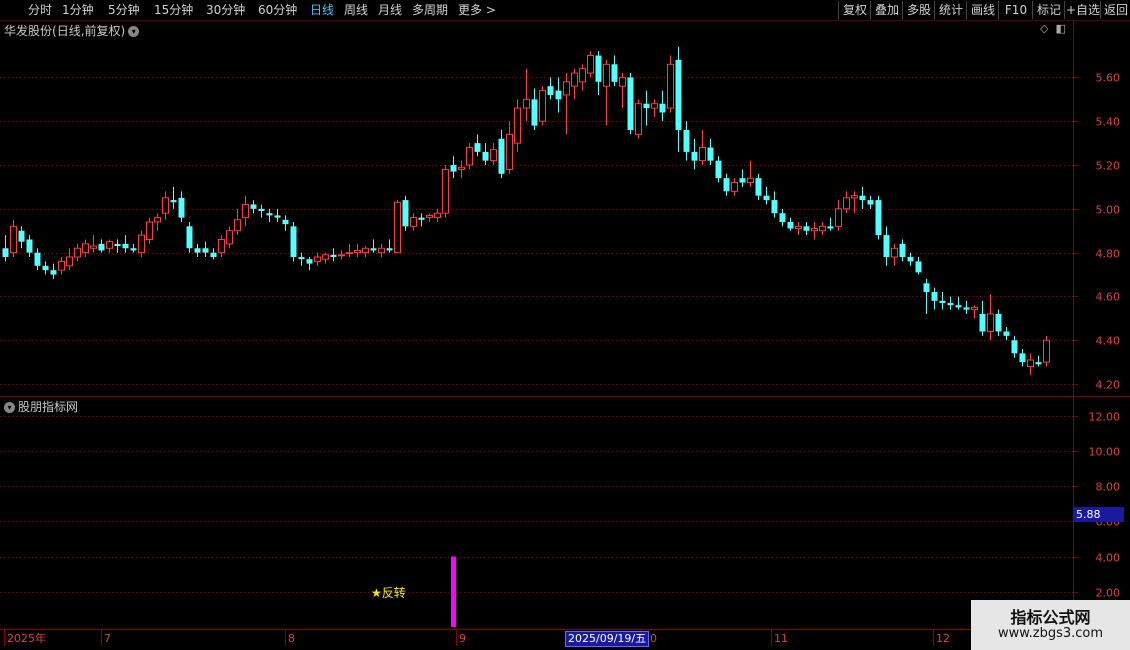 Image resolution: width=1130 pixels, height=650 pixels. What do you see at coordinates (781, 638) in the screenshot?
I see `time-axis-label: 11` at bounding box center [781, 638].